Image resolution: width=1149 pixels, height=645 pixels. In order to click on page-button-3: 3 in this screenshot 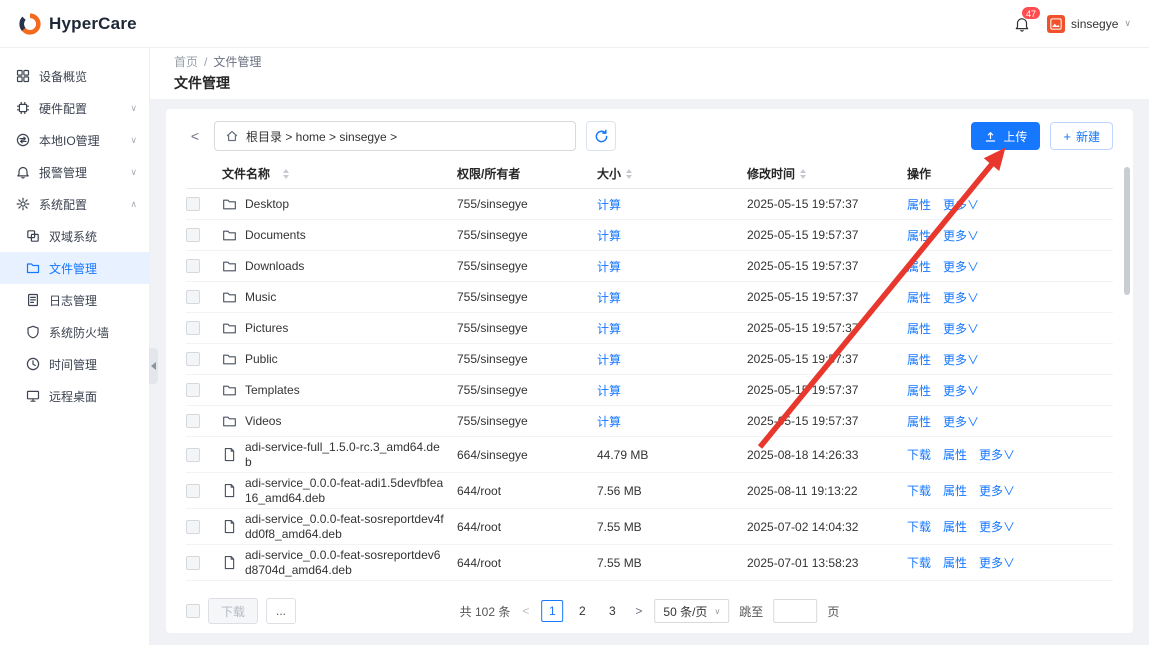, I will do `click(612, 611)`.